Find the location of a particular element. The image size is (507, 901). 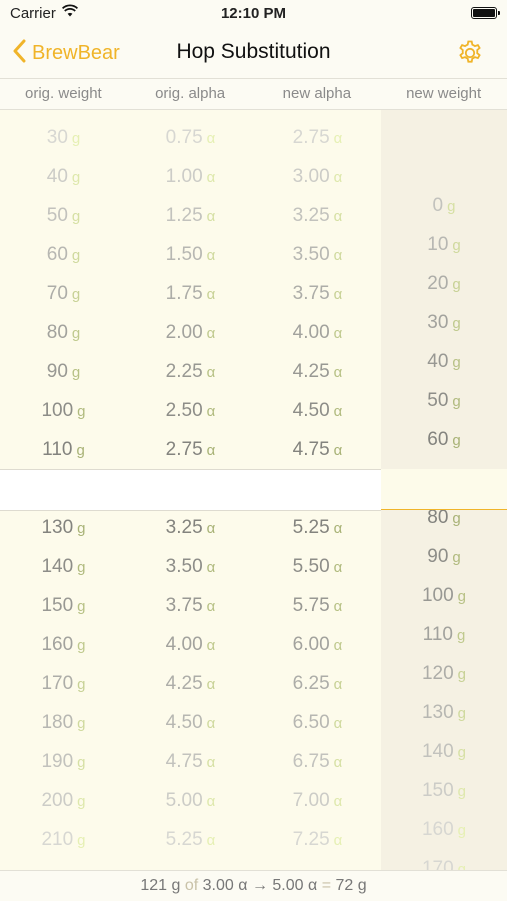

picker-row: 80 g is located at coordinates (63, 333).